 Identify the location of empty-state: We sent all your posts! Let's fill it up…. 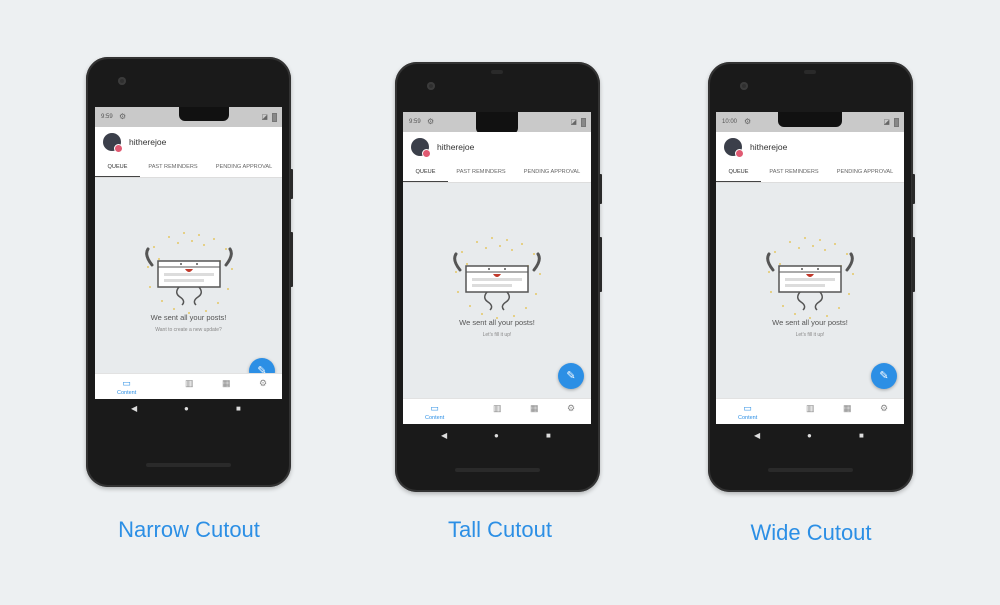
(497, 292).